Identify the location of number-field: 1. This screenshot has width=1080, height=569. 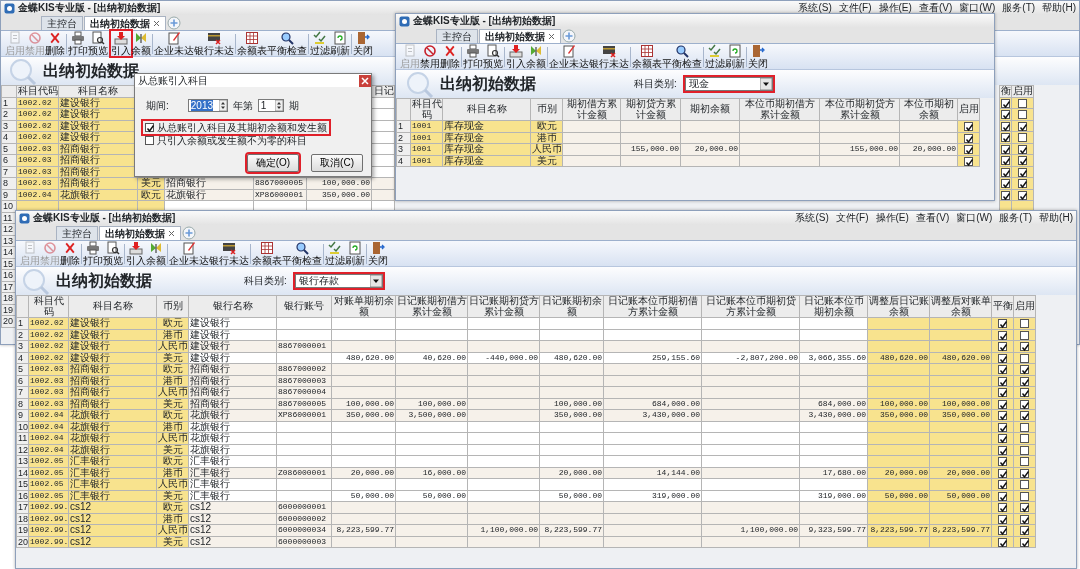
(270, 105).